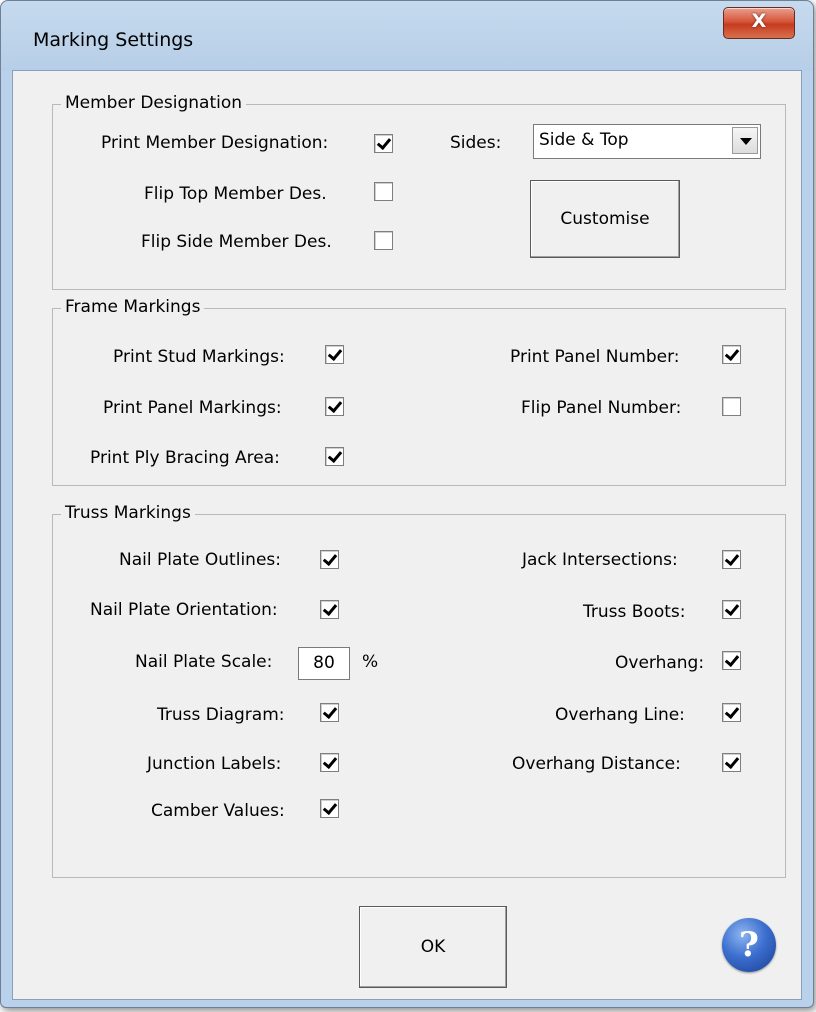 The height and width of the screenshot is (1012, 816). What do you see at coordinates (731, 609) in the screenshot?
I see `truss-boots-checkbox` at bounding box center [731, 609].